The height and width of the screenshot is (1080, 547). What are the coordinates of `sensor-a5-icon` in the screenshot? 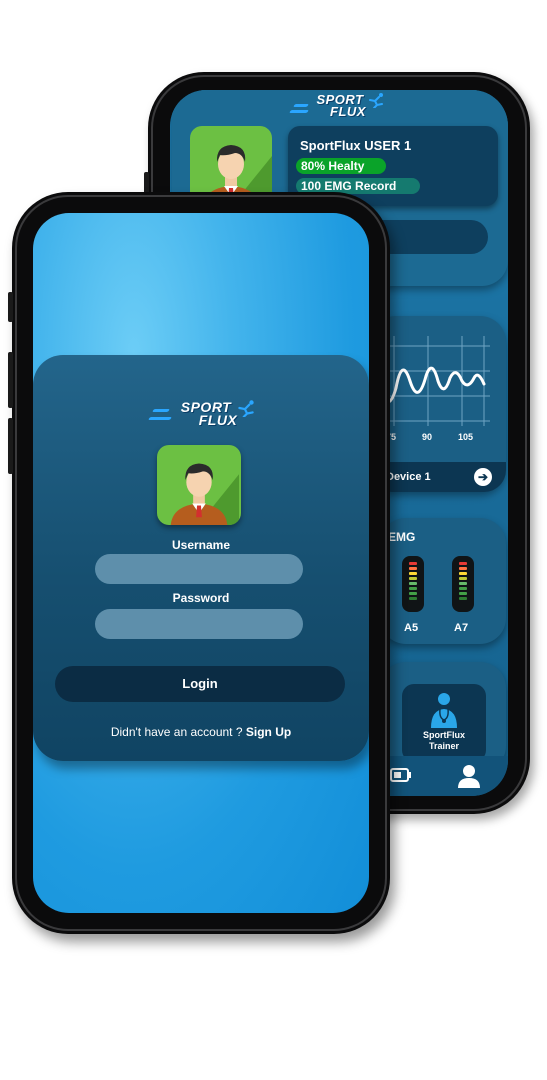 It's located at (413, 584).